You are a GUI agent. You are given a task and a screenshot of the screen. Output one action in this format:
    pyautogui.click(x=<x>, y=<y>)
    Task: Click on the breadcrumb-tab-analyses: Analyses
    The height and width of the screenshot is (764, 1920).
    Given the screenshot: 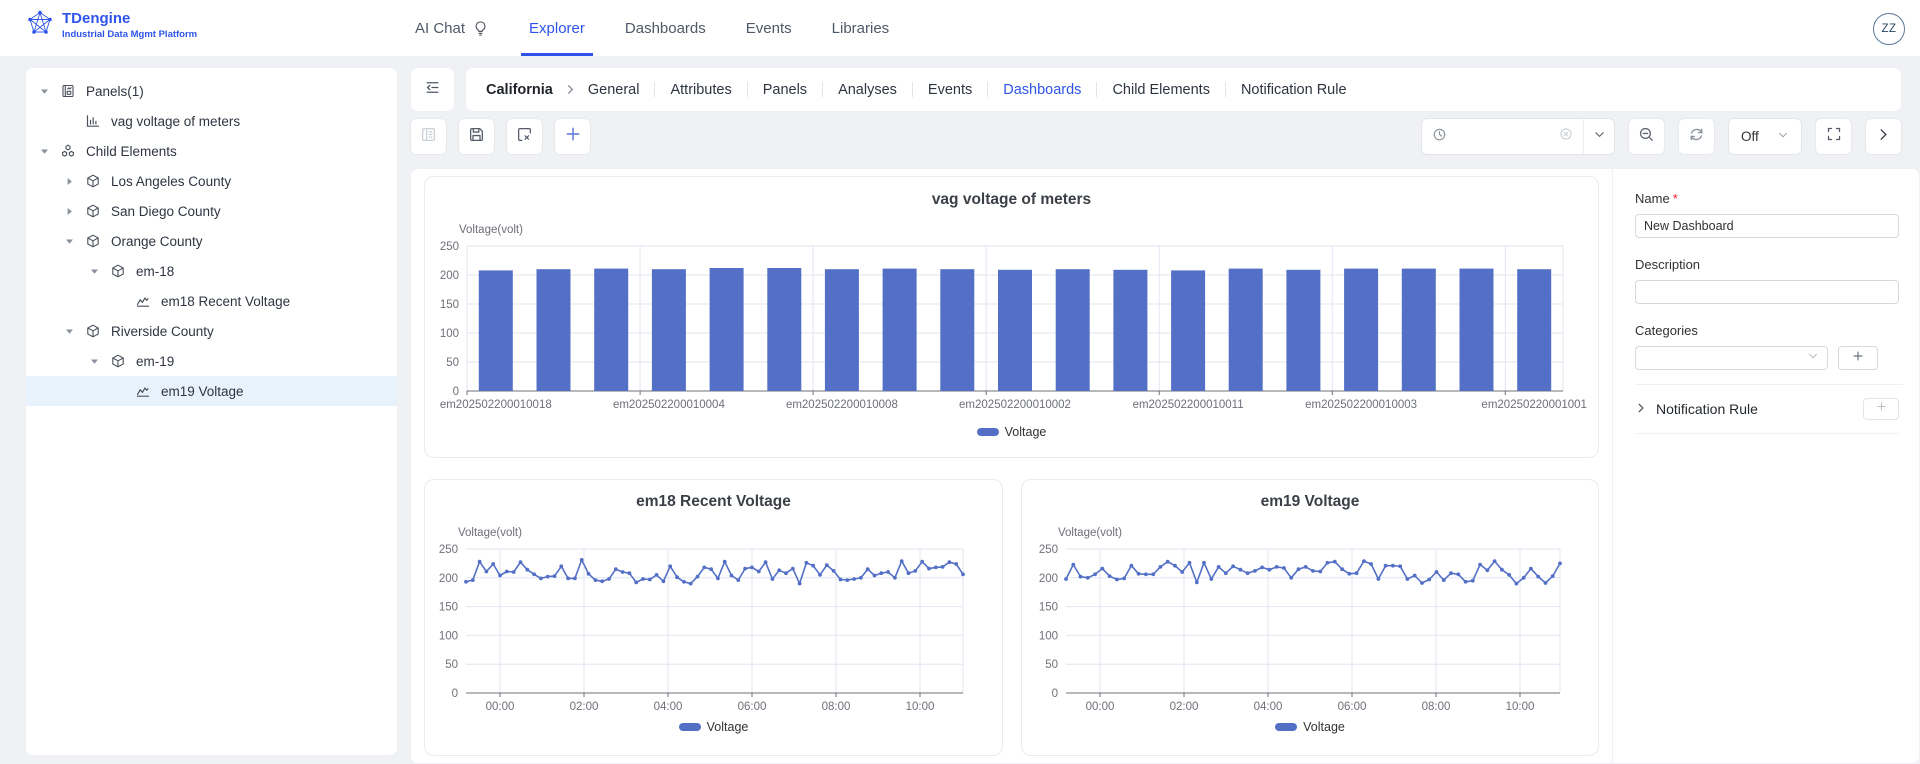 What is the action you would take?
    pyautogui.click(x=867, y=90)
    